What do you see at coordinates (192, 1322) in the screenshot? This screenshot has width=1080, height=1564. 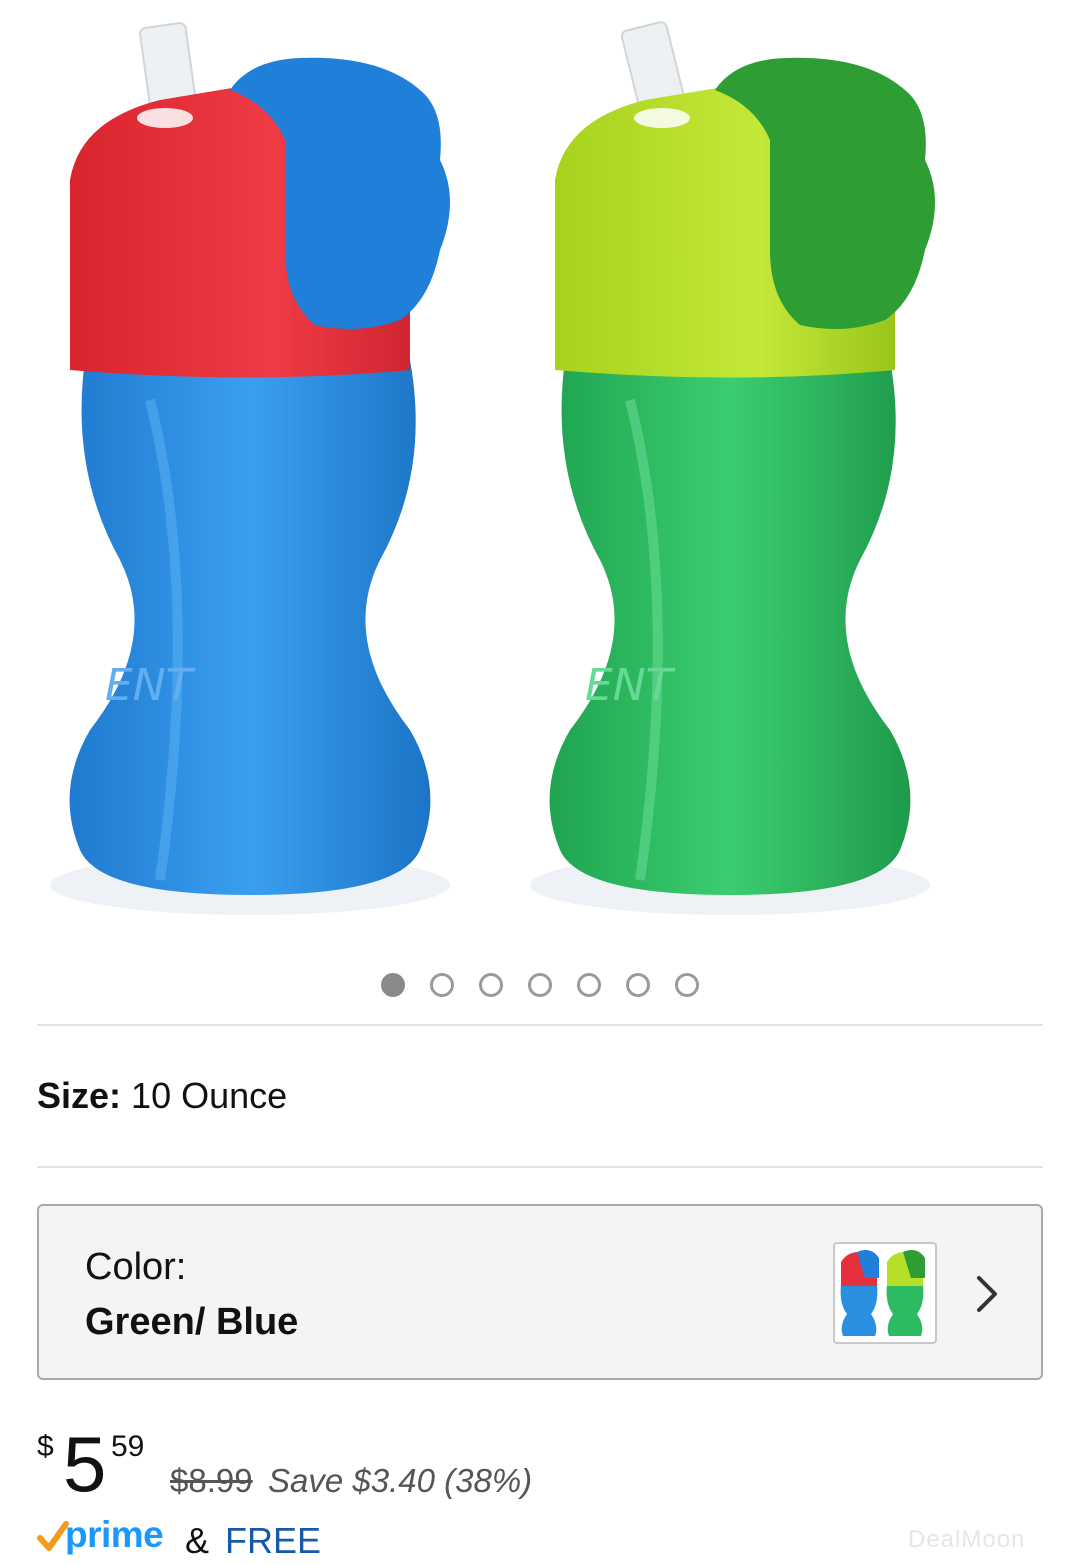 I see `color-value: Green/ Blue` at bounding box center [192, 1322].